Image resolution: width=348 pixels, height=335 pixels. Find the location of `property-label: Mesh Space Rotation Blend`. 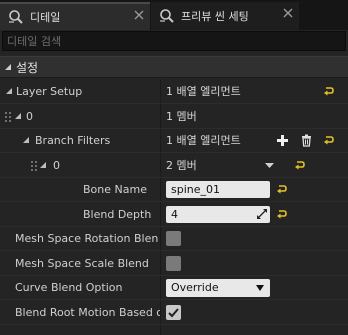

property-label: Mesh Space Rotation Blend is located at coordinates (86, 238).